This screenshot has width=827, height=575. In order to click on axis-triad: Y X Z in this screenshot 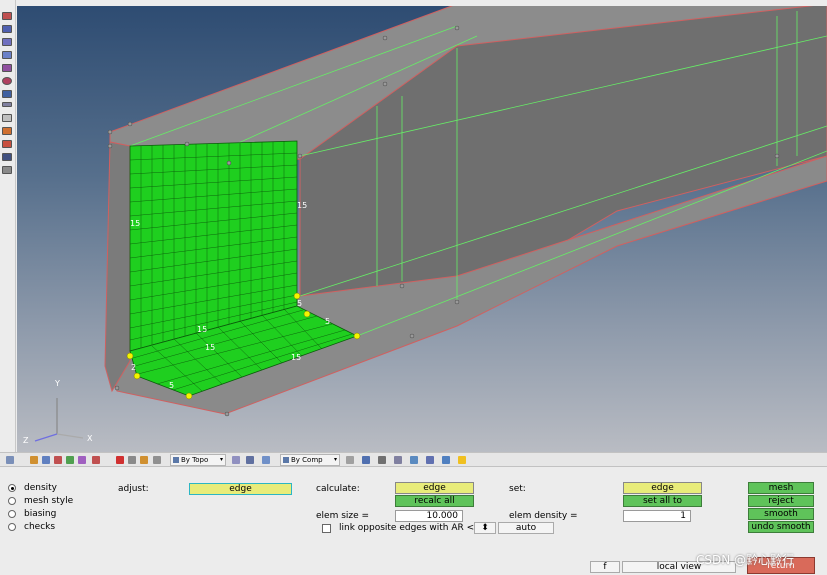, I will do `click(58, 412)`.